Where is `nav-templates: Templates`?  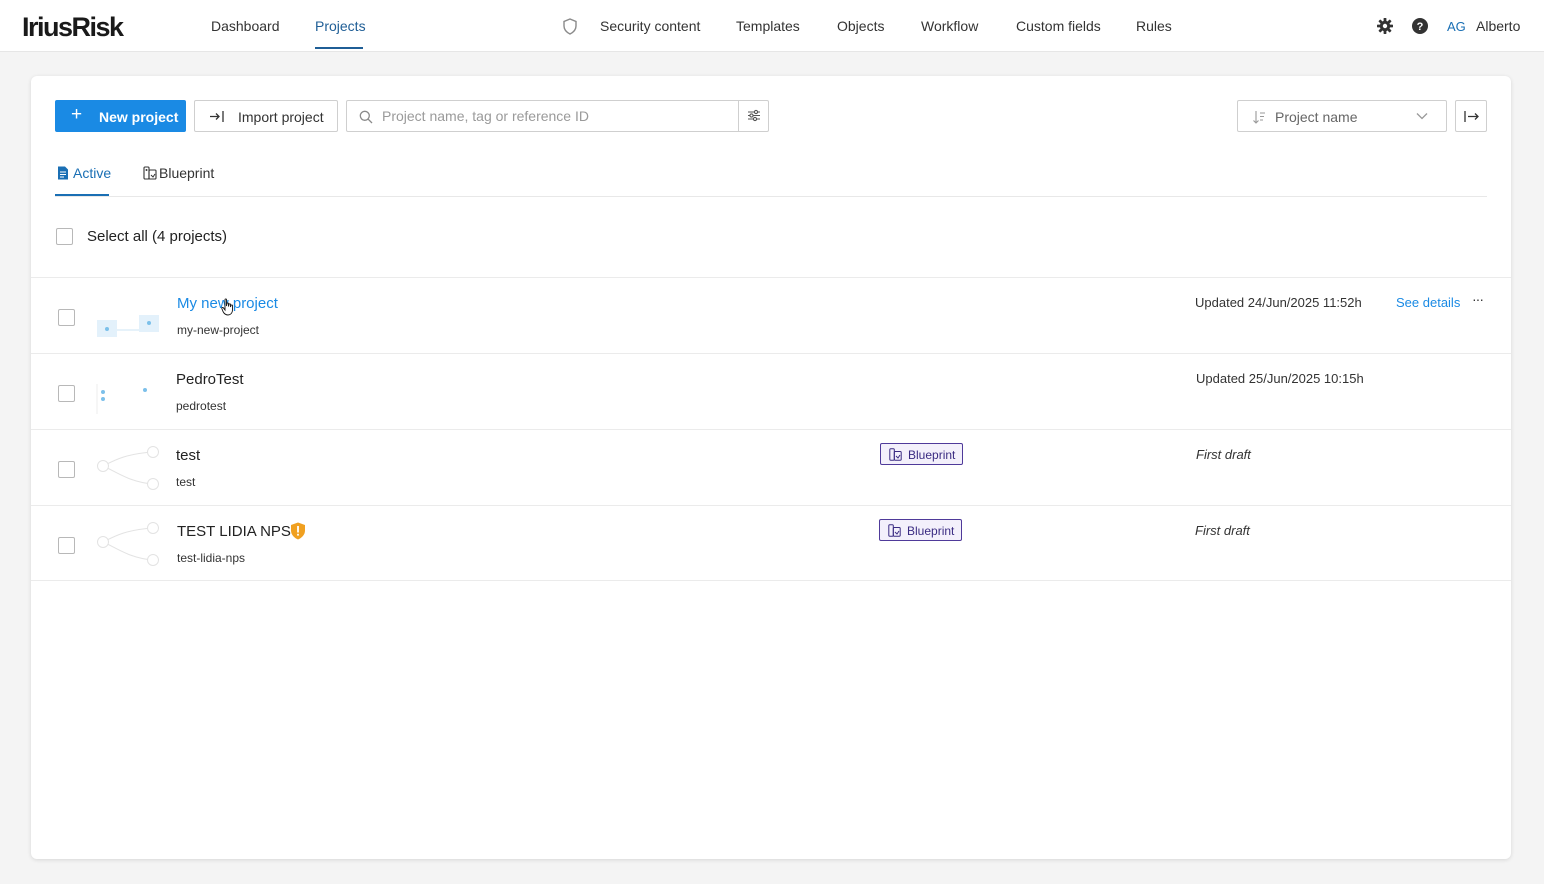 nav-templates: Templates is located at coordinates (768, 26).